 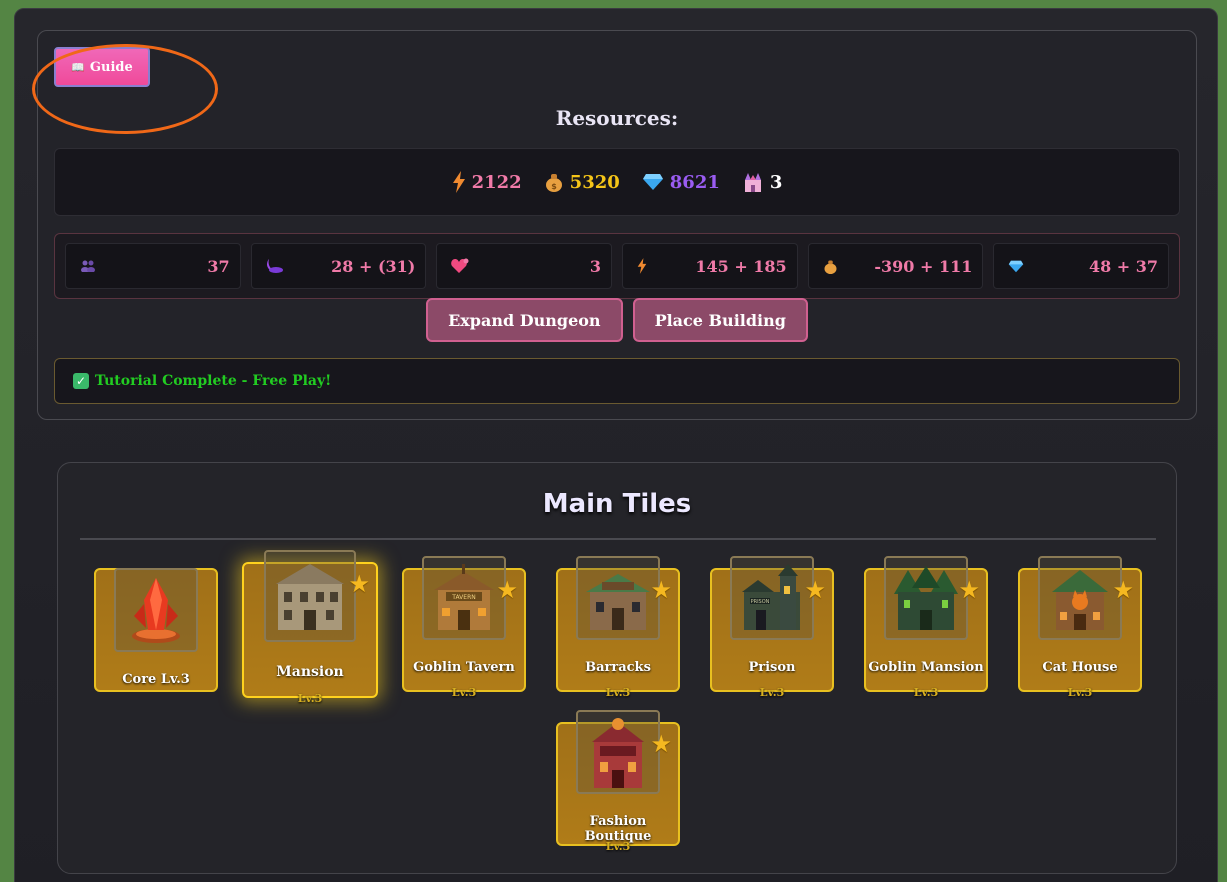 I want to click on stat-population: 37, so click(x=153, y=266).